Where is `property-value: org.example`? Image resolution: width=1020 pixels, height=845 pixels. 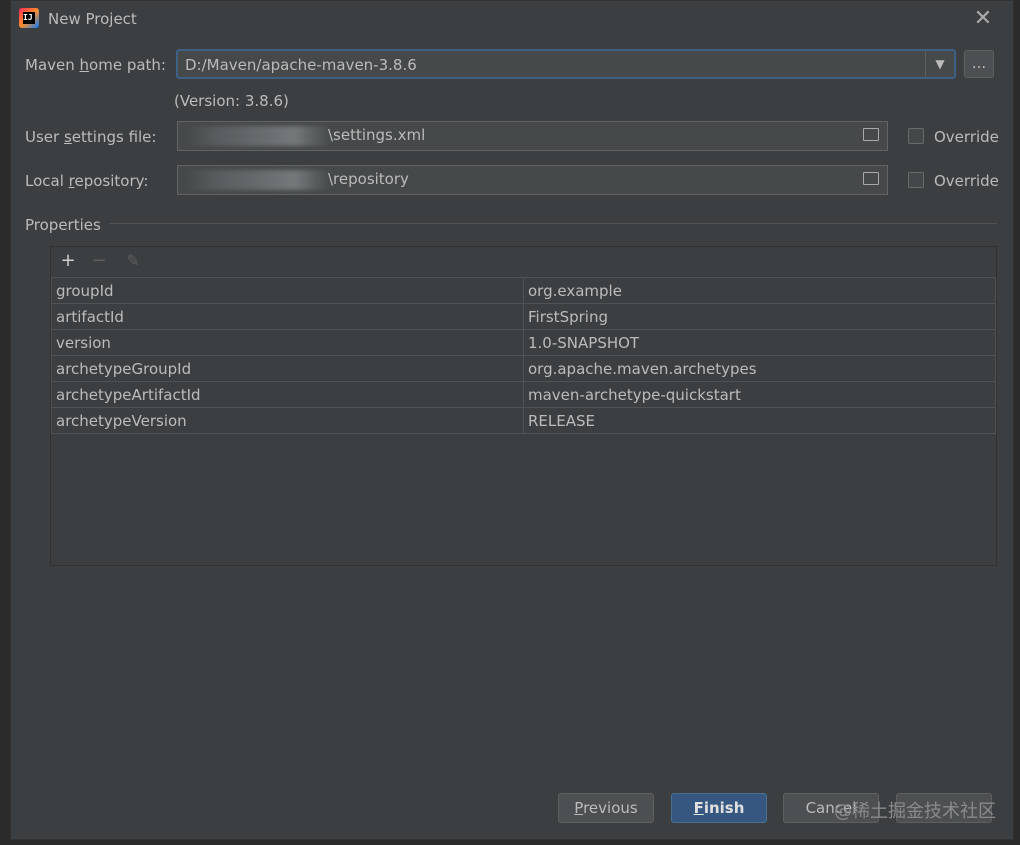
property-value: org.example is located at coordinates (759, 290).